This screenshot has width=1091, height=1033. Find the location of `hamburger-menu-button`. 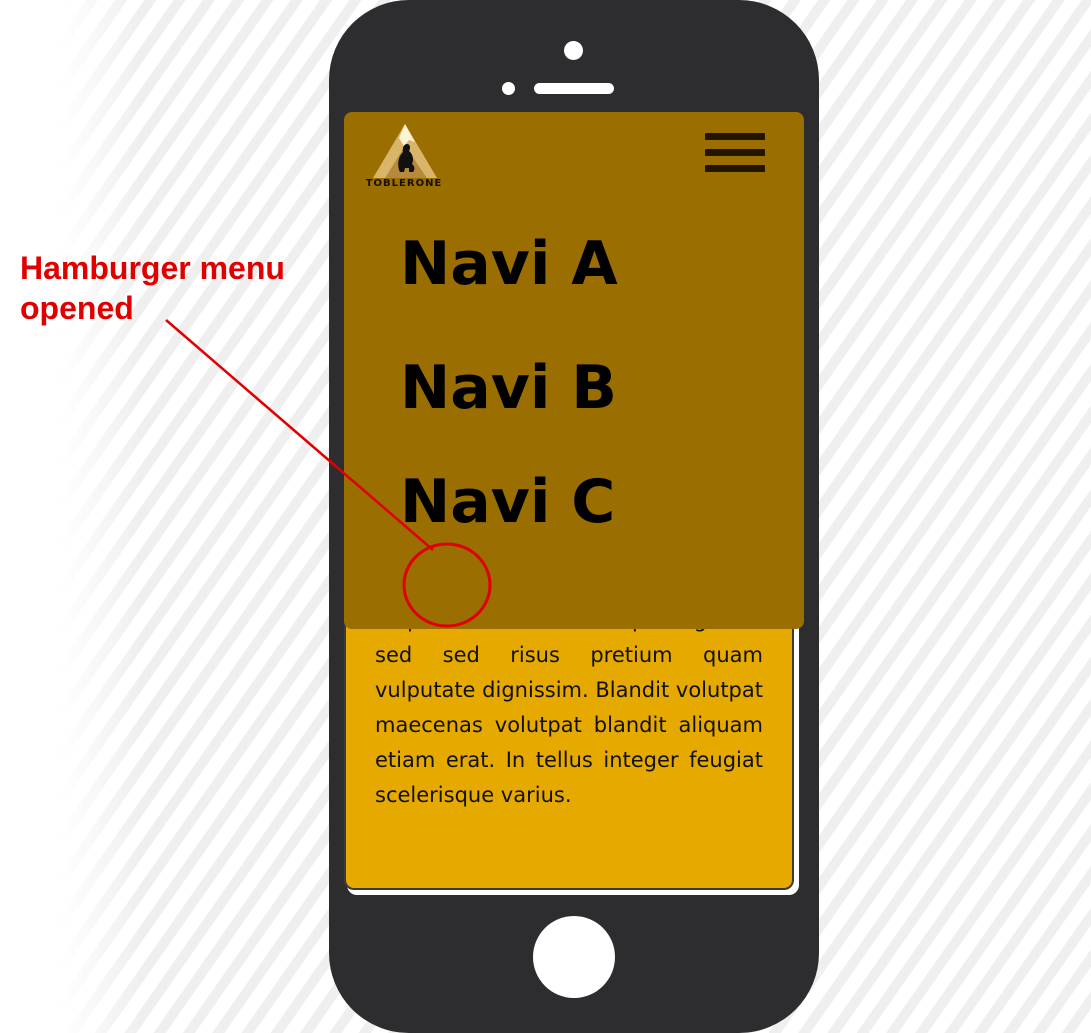

hamburger-menu-button is located at coordinates (736, 153).